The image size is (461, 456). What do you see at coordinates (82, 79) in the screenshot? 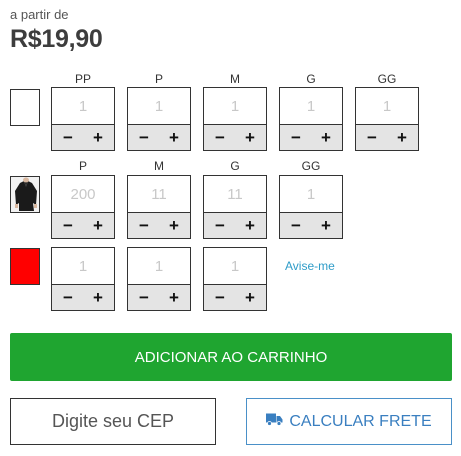
I see `size-label: PP` at bounding box center [82, 79].